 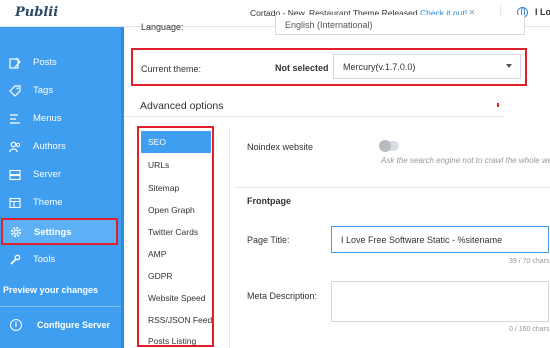 What do you see at coordinates (49, 146) in the screenshot?
I see `sidebar-item-label: Authors` at bounding box center [49, 146].